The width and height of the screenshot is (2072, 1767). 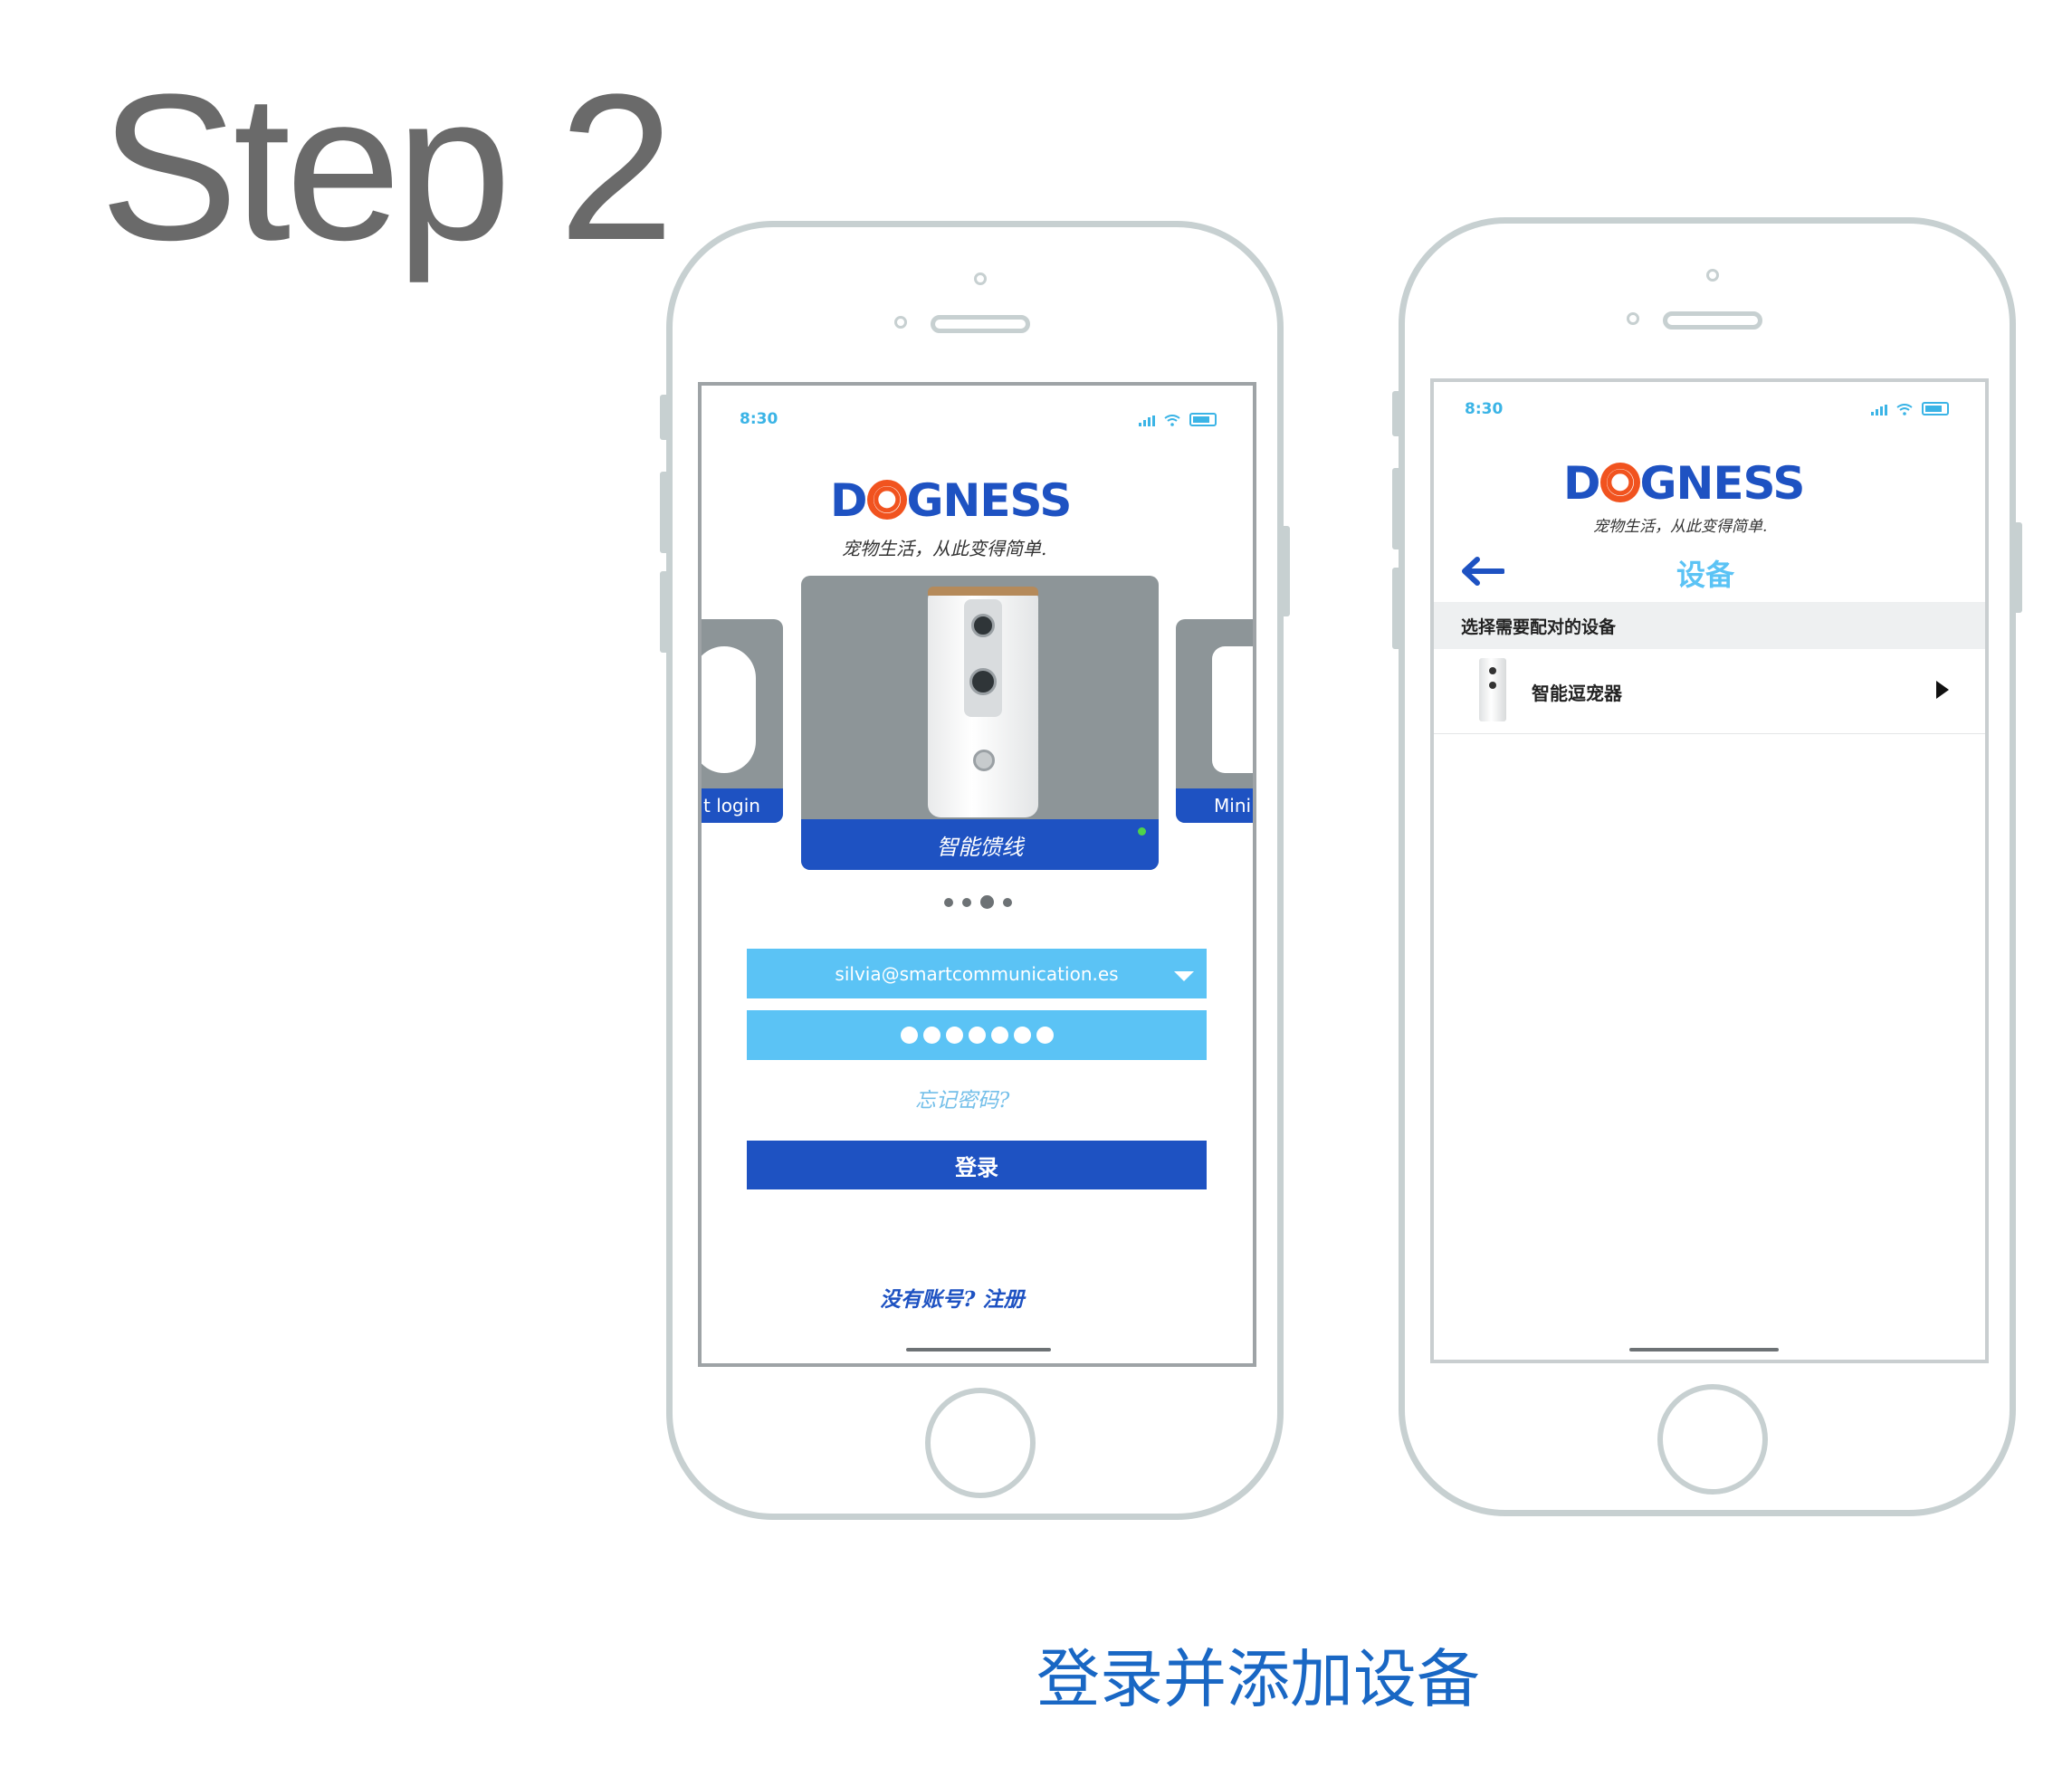 What do you see at coordinates (1142, 831) in the screenshot?
I see `online-indicator` at bounding box center [1142, 831].